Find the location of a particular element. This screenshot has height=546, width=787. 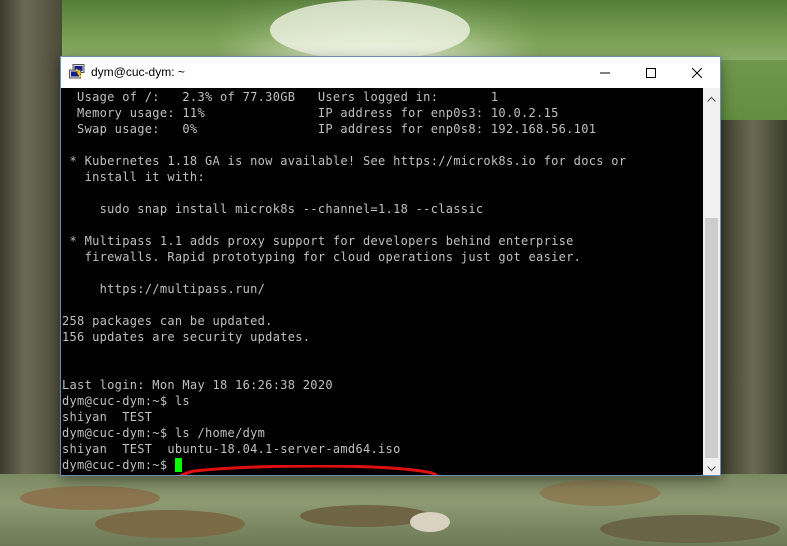

scroll-down-button is located at coordinates (711, 466).